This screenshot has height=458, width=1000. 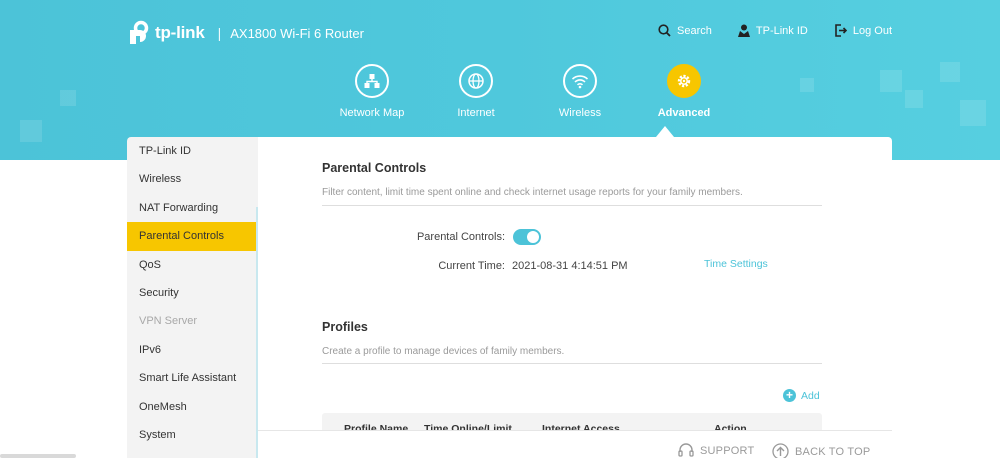 I want to click on tplink-id-label: TP-Link ID, so click(x=781, y=30).